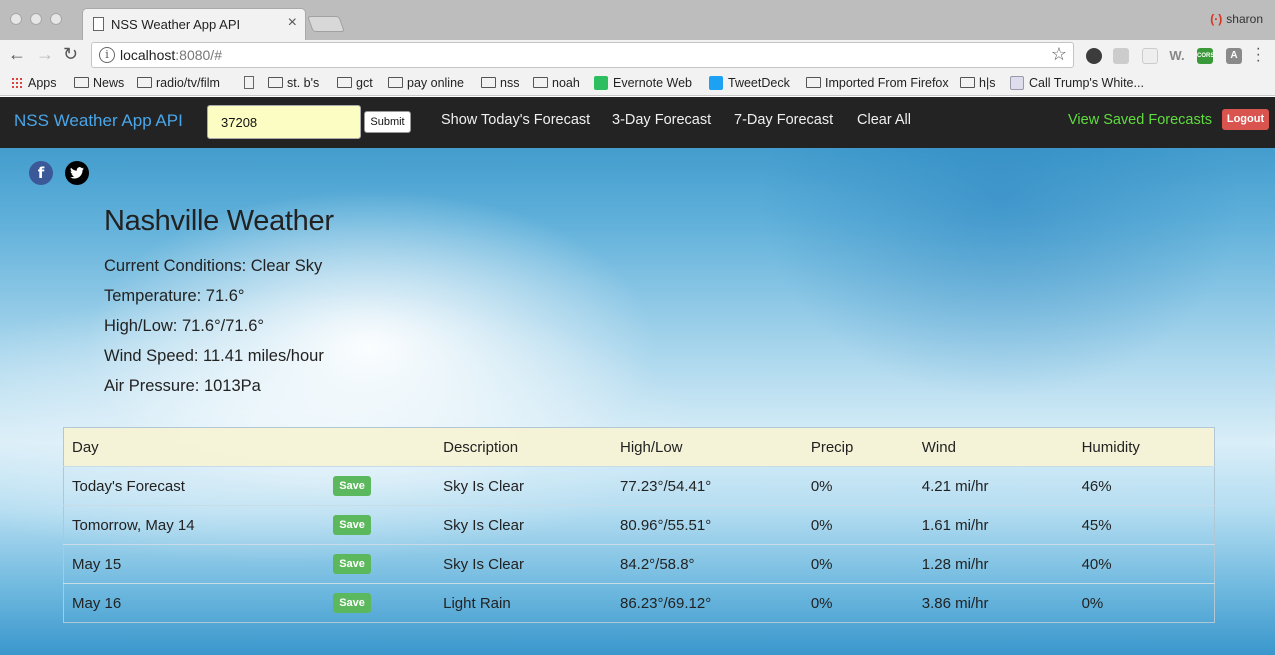  I want to click on info-icon: i, so click(107, 55).